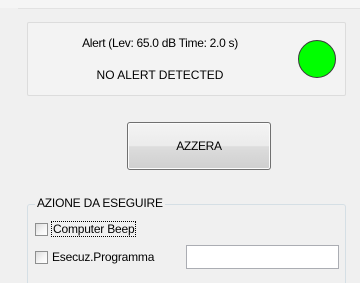 The image size is (360, 283). What do you see at coordinates (41, 229) in the screenshot?
I see `computer-beep-checkbox` at bounding box center [41, 229].